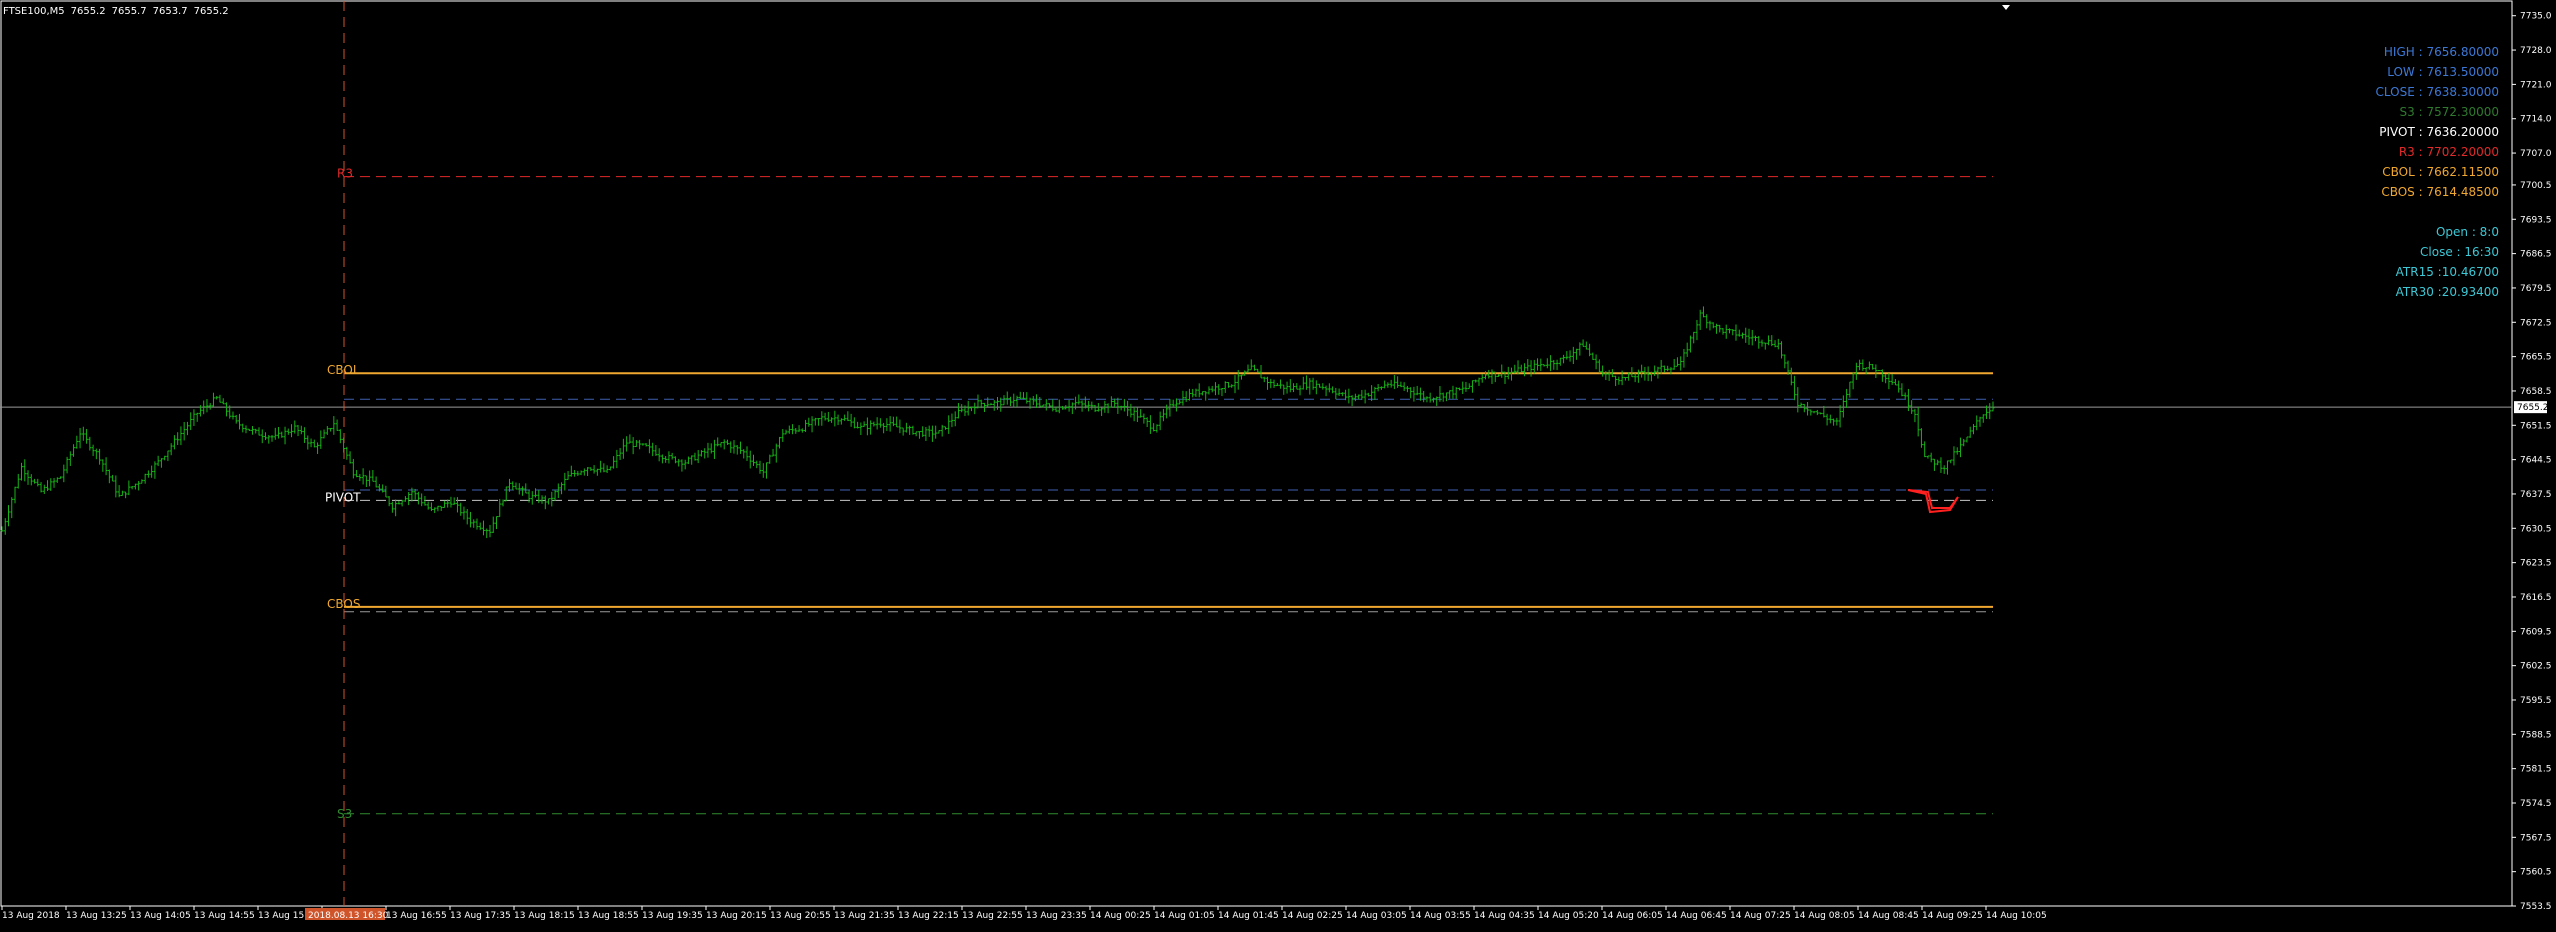  Describe the element at coordinates (2536, 392) in the screenshot. I see `price-label: 7658.5` at that location.